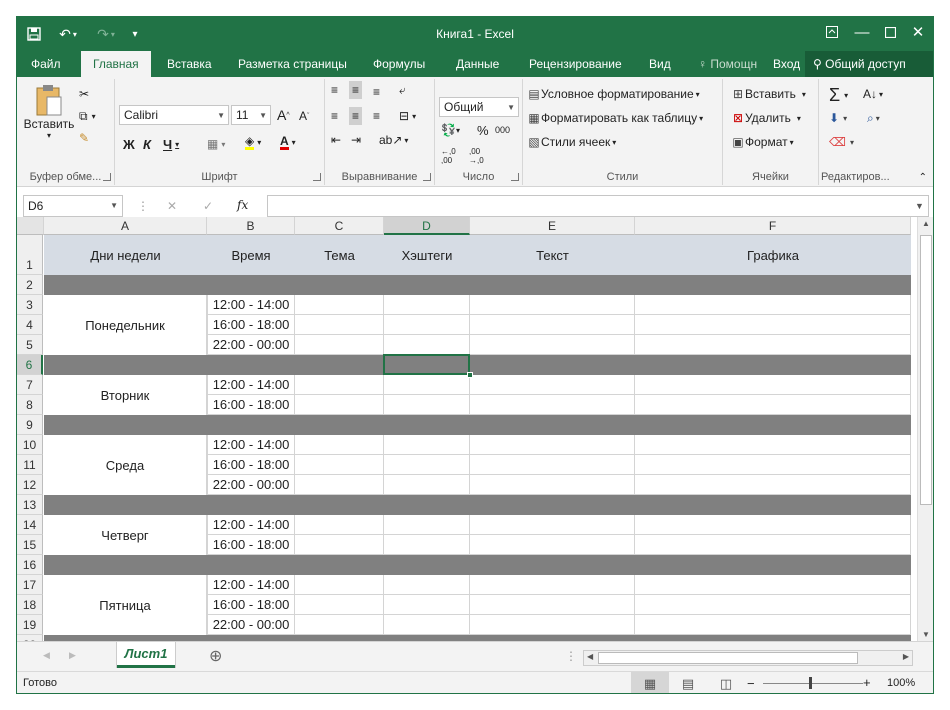  What do you see at coordinates (216, 144) in the screenshot?
I see `borders-icon: ▦ ▾` at bounding box center [216, 144].